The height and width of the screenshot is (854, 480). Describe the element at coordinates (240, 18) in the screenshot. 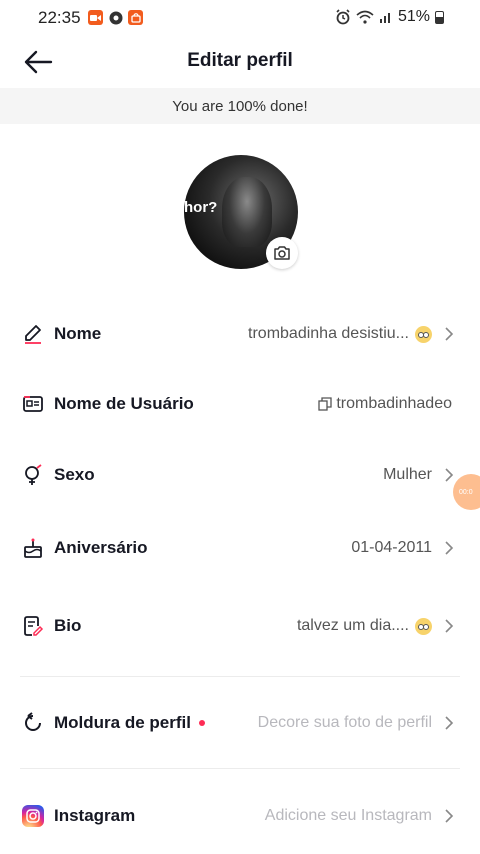

I see `status-bar: 22:35 51%` at that location.